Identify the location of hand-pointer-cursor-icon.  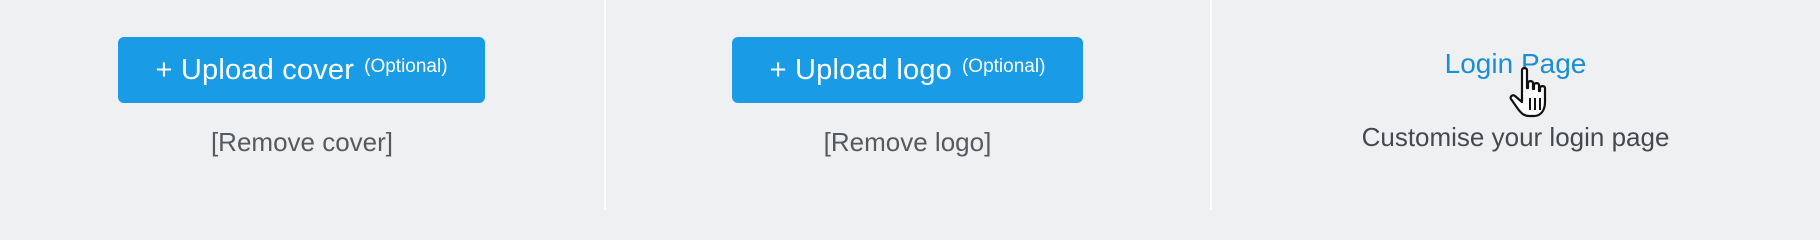
(1528, 92).